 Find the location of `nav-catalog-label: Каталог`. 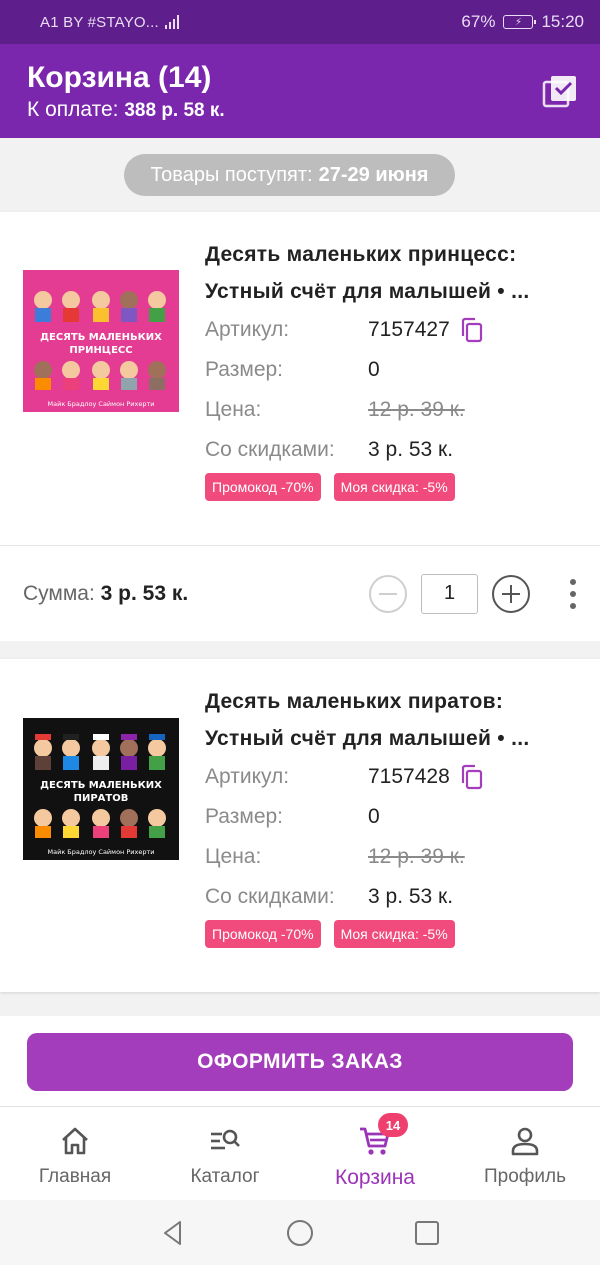

nav-catalog-label: Каталог is located at coordinates (225, 1176).